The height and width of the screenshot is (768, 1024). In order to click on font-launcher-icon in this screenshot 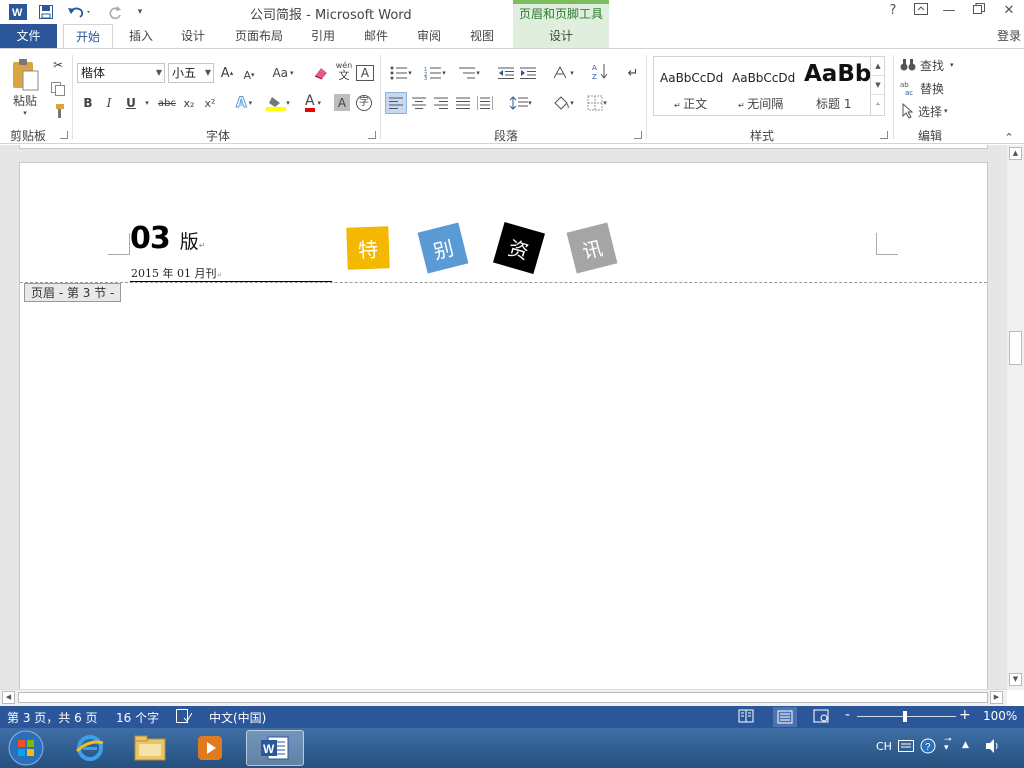, I will do `click(372, 135)`.